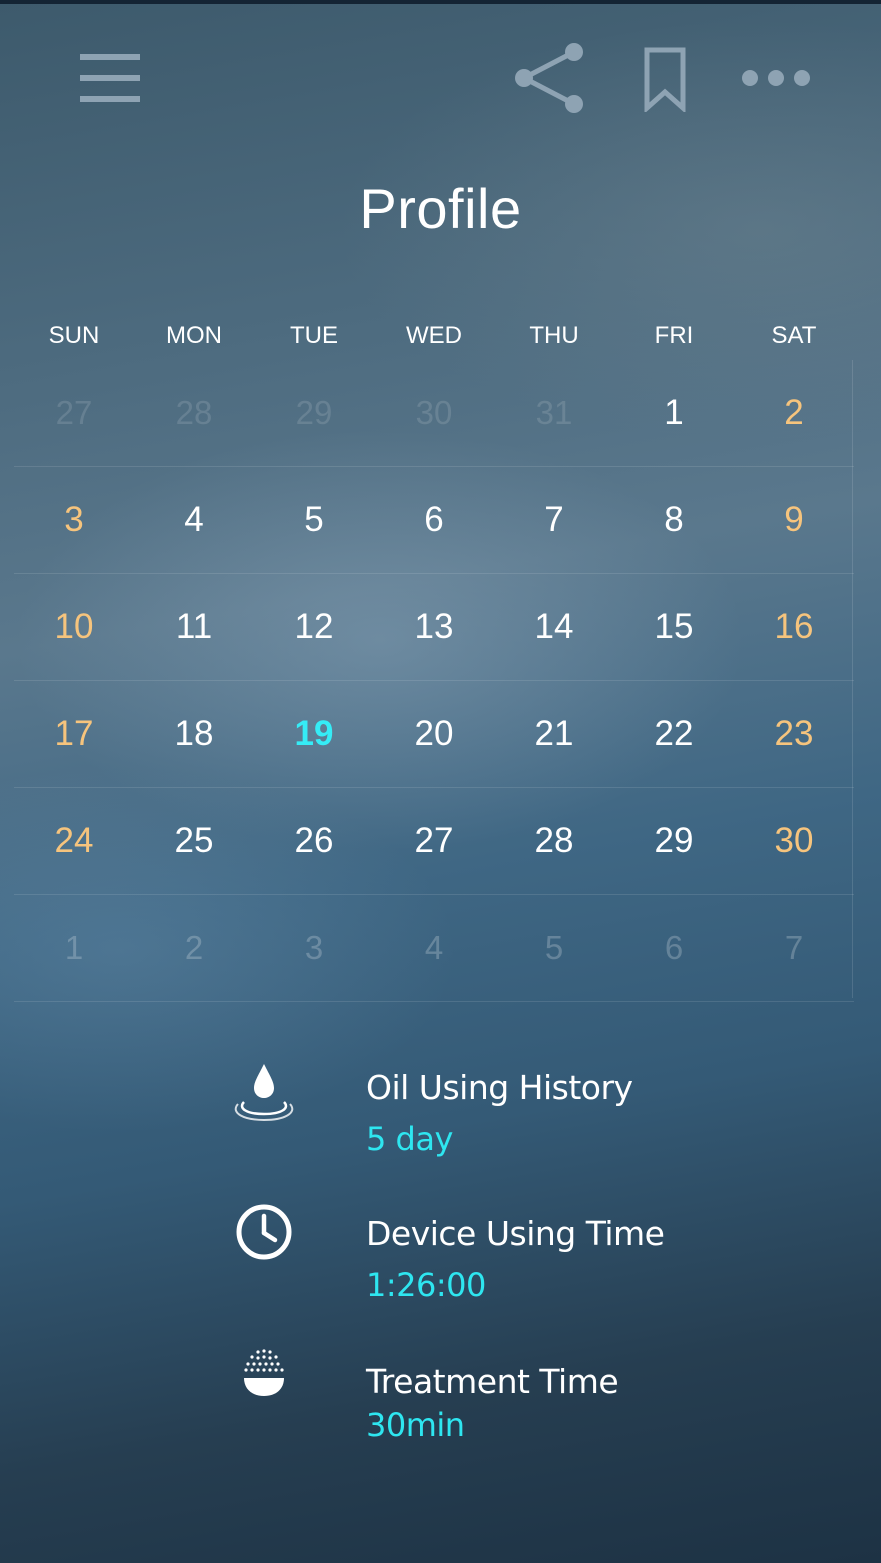  I want to click on stat-value: 1:26:00, so click(426, 1285).